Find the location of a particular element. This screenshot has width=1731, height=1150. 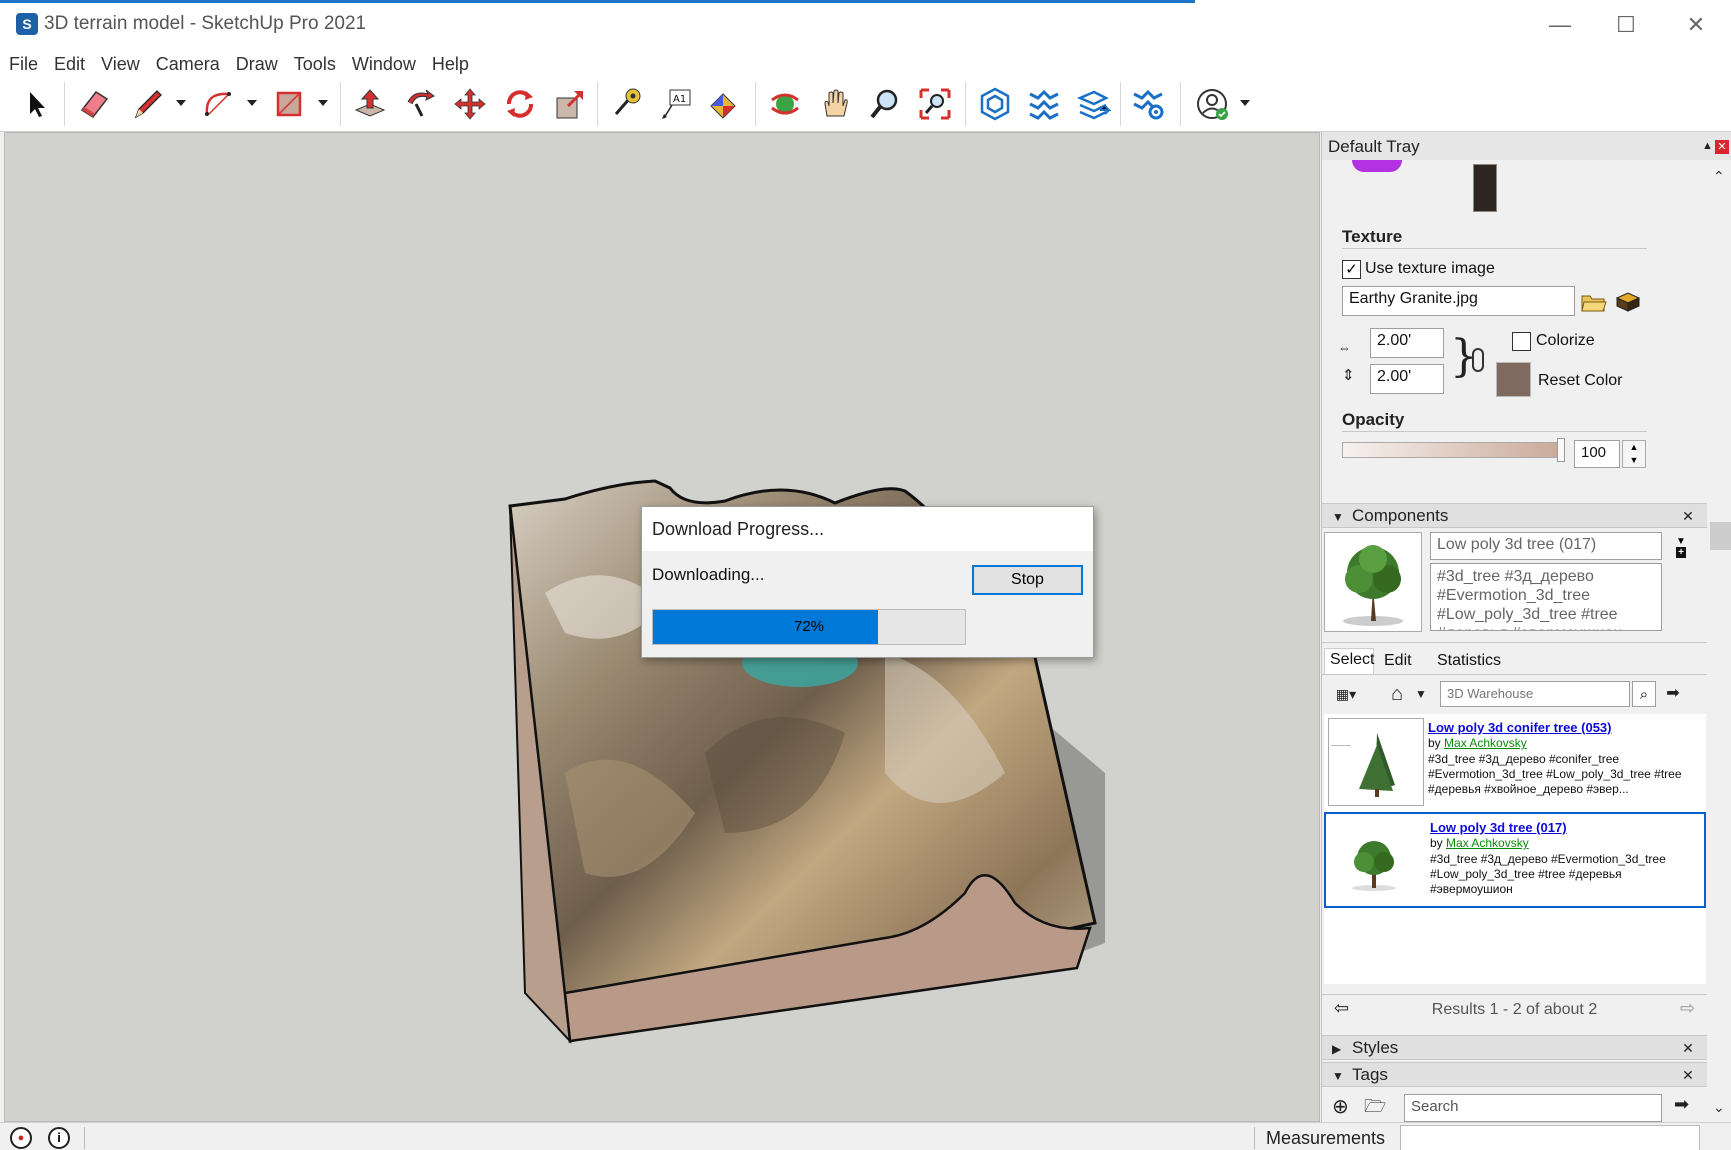

rectangle-tool-icon is located at coordinates (289, 104).